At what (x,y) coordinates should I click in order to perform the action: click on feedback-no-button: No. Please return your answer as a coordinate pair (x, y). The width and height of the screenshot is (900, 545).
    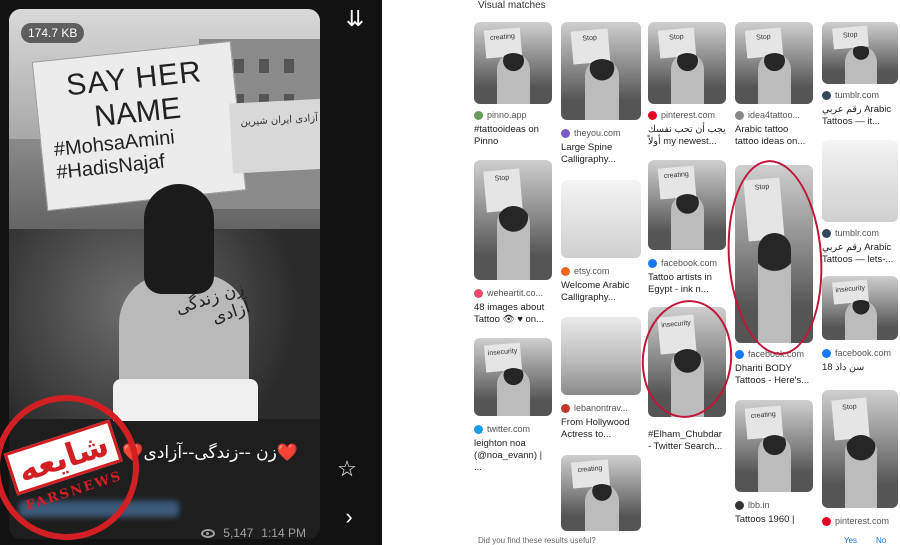
    Looking at the image, I should click on (881, 540).